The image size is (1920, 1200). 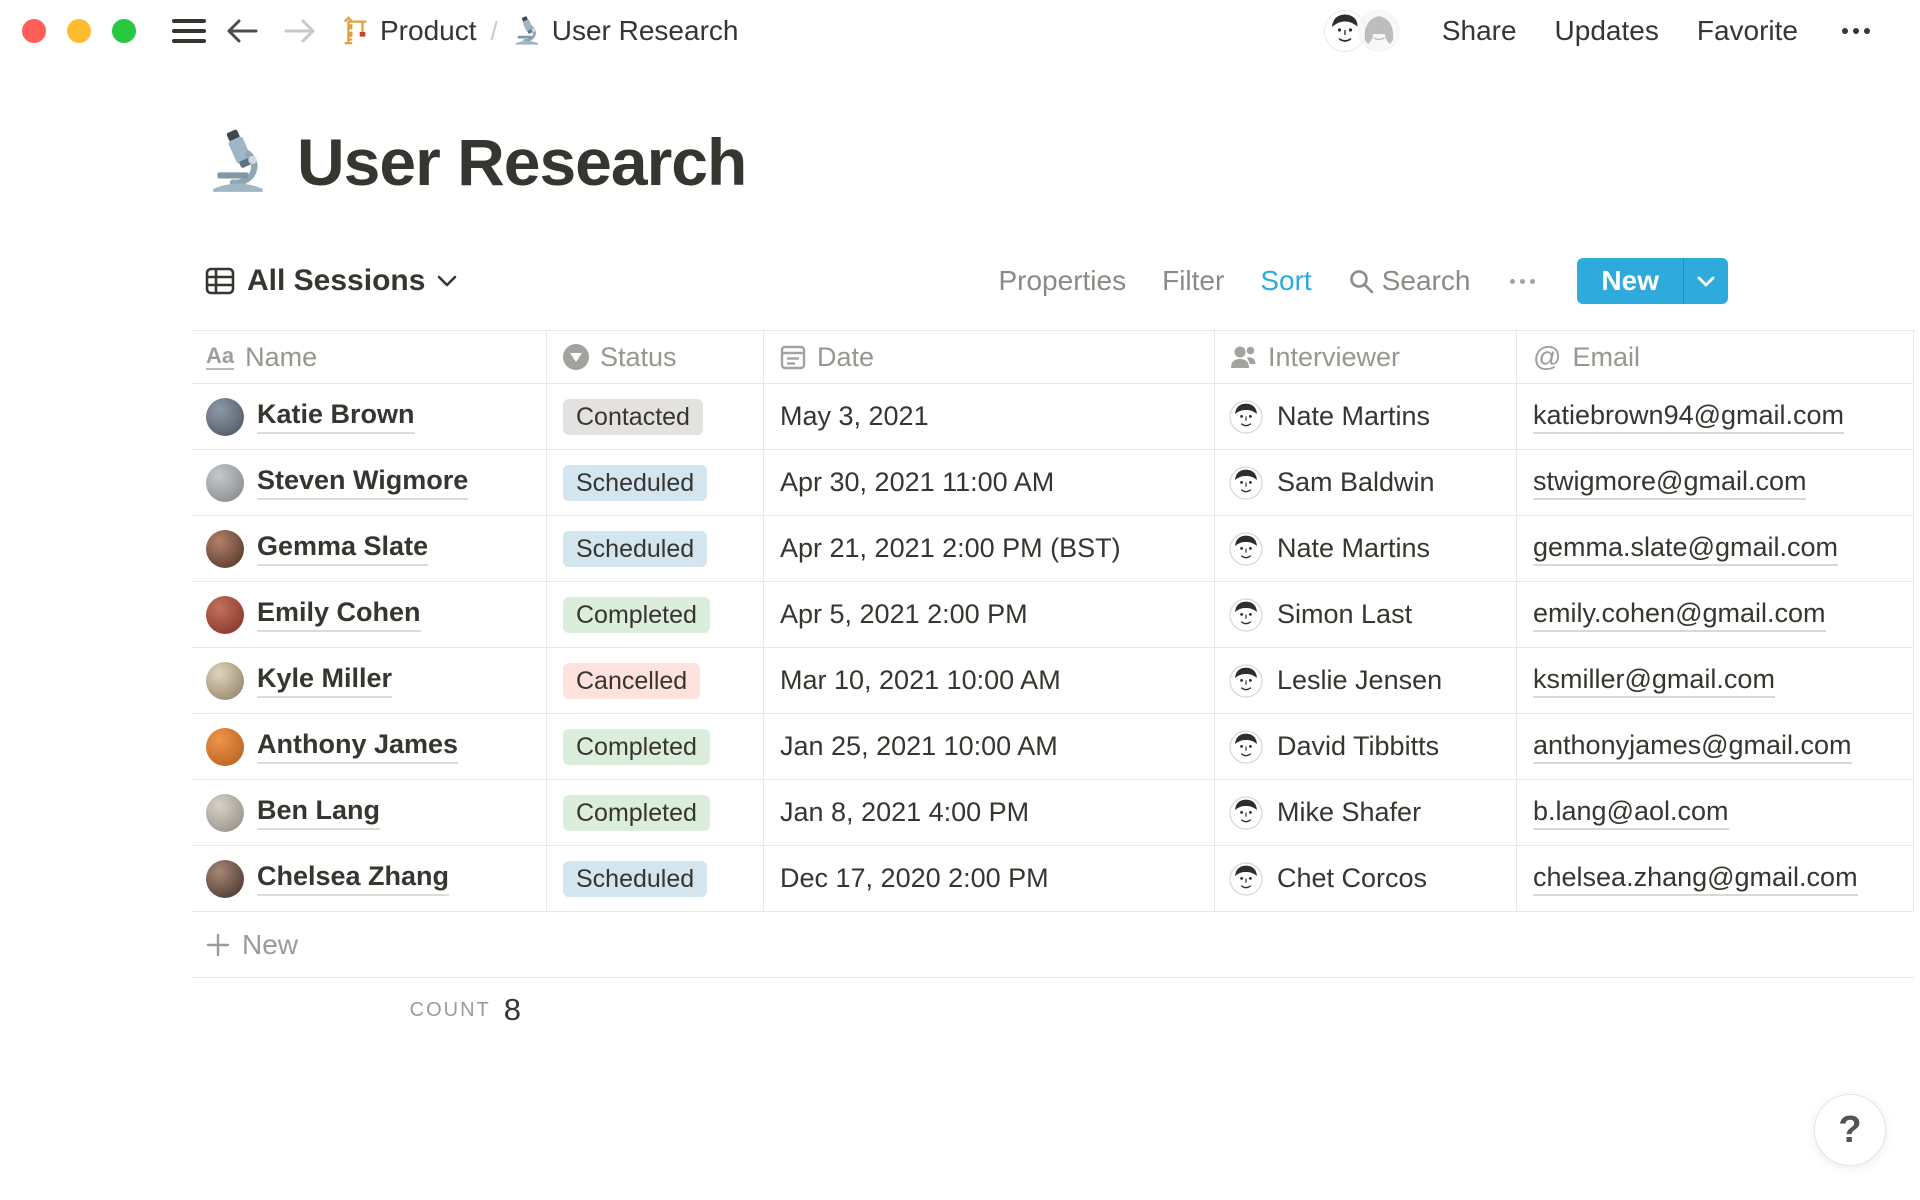 I want to click on new-button-dropdown, so click(x=1706, y=281).